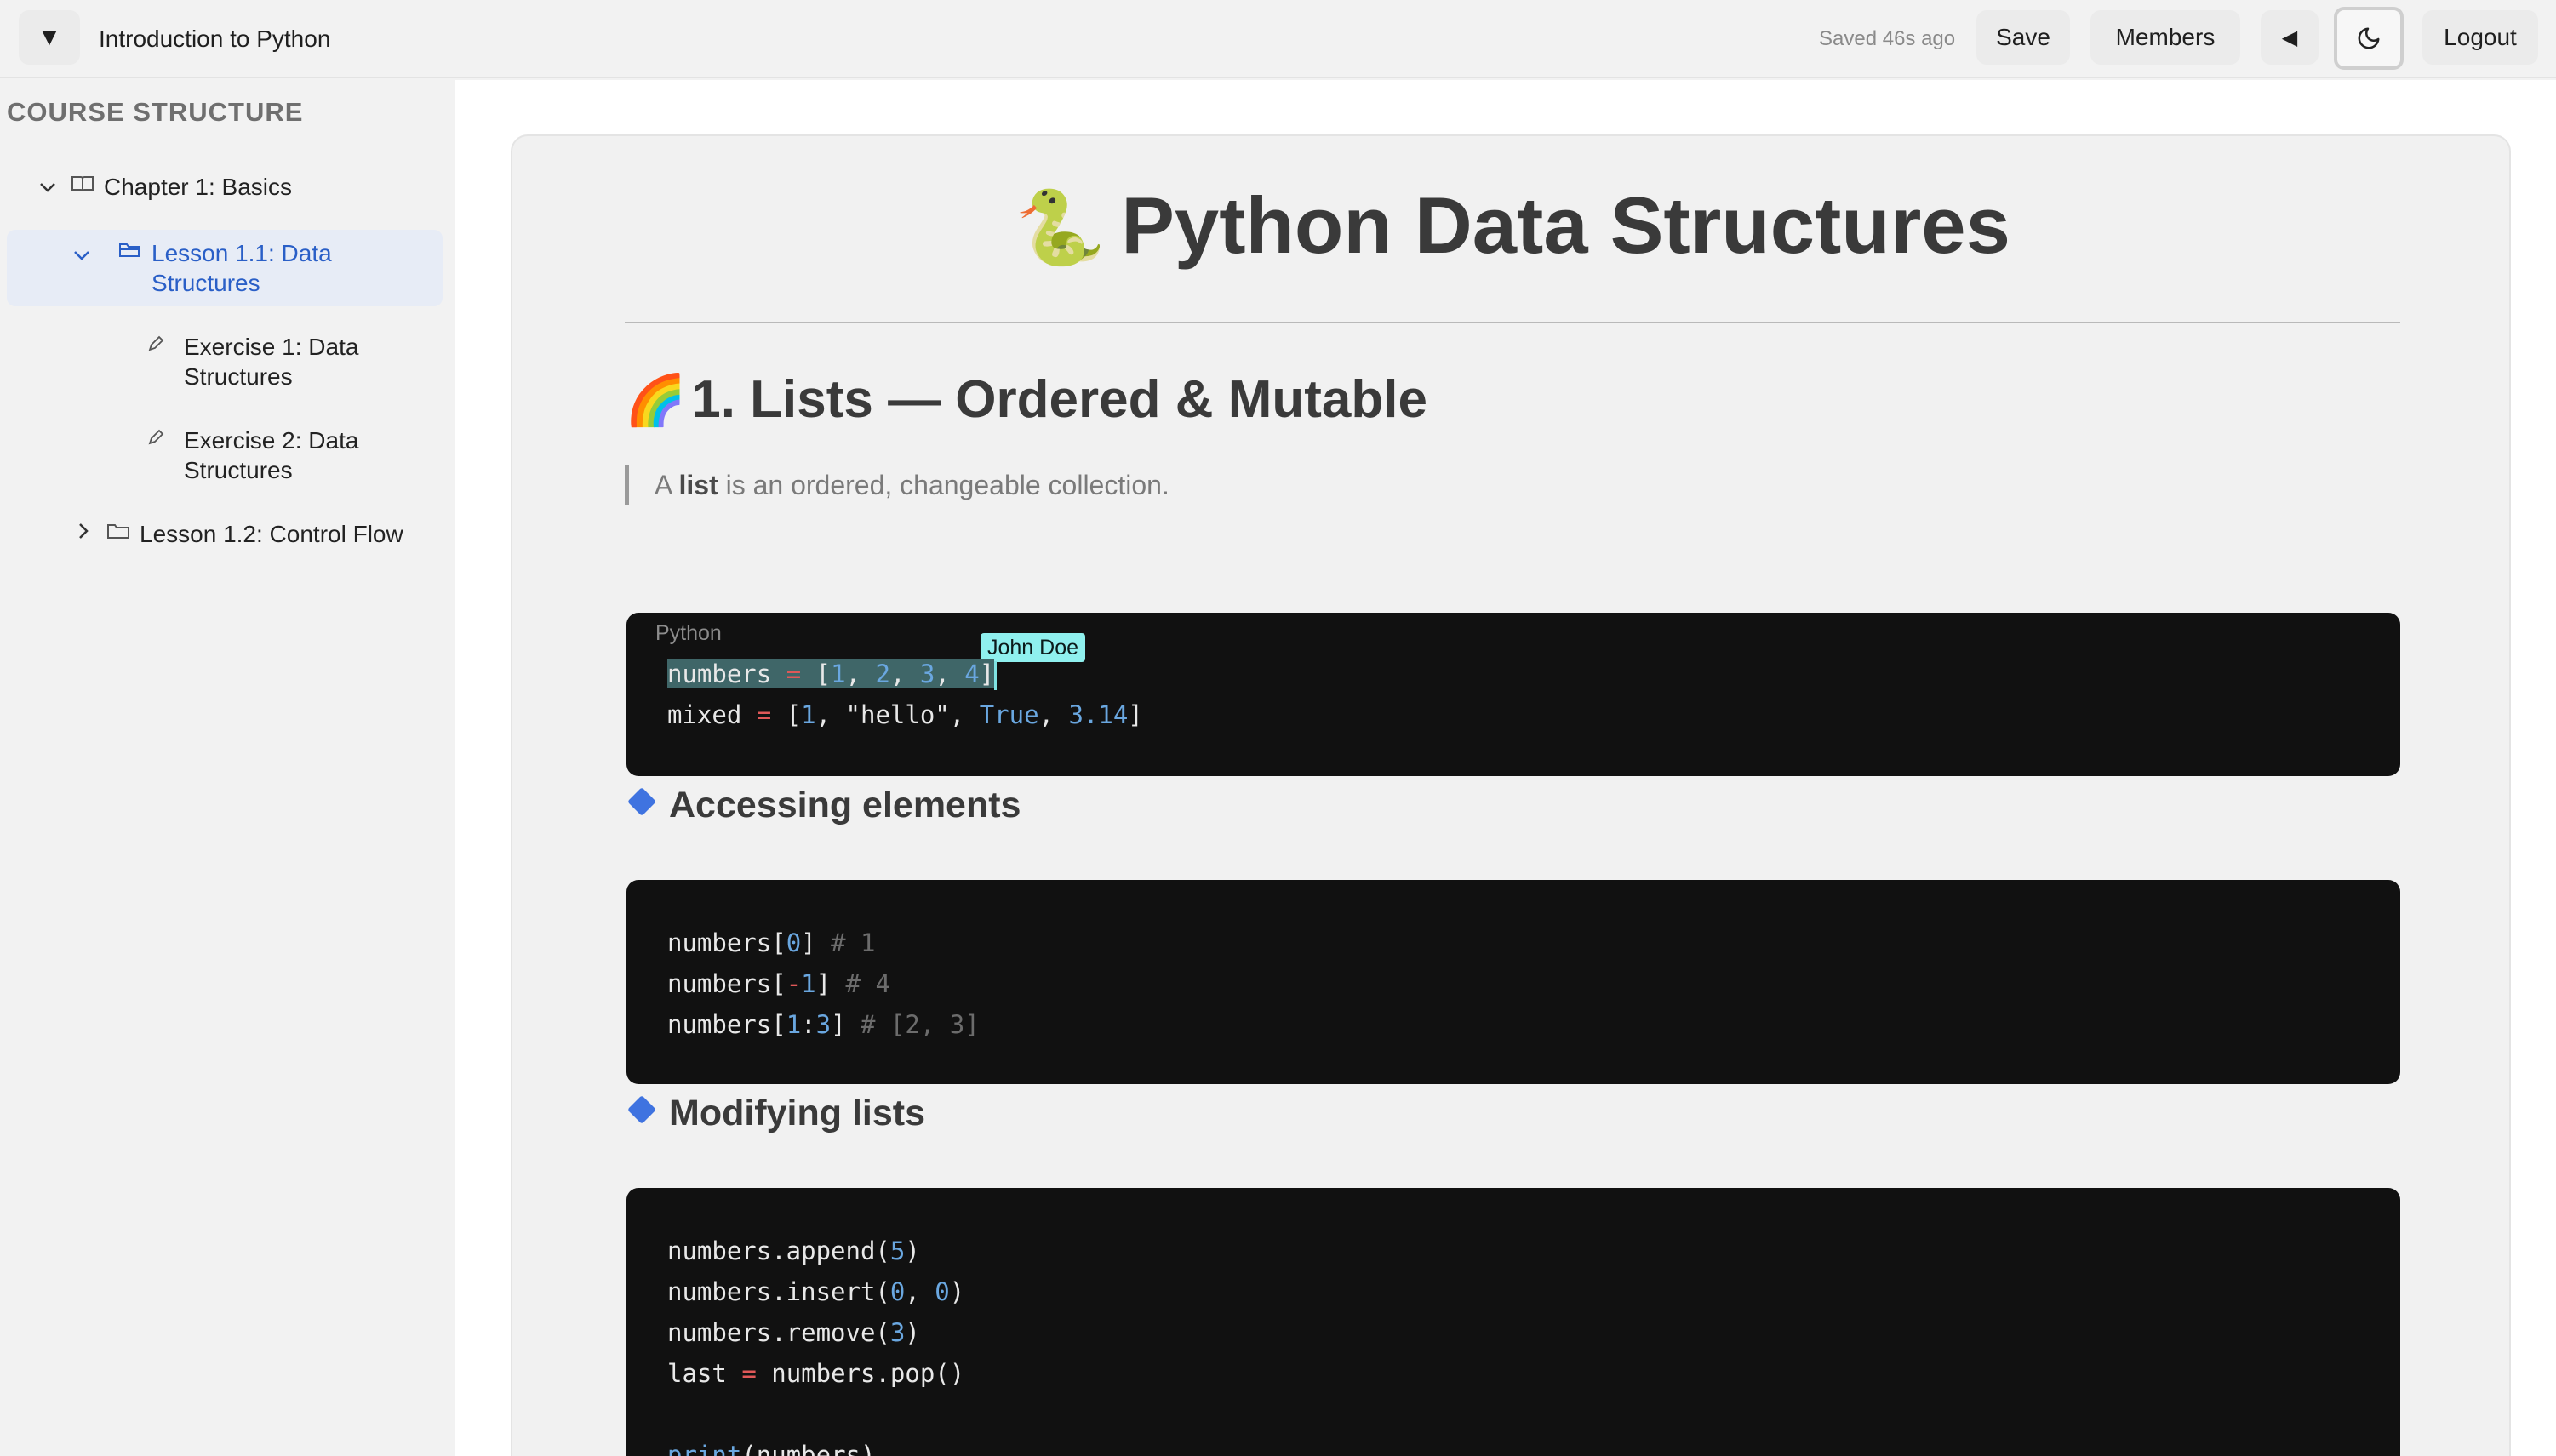  I want to click on chevron-right-icon, so click(83, 534).